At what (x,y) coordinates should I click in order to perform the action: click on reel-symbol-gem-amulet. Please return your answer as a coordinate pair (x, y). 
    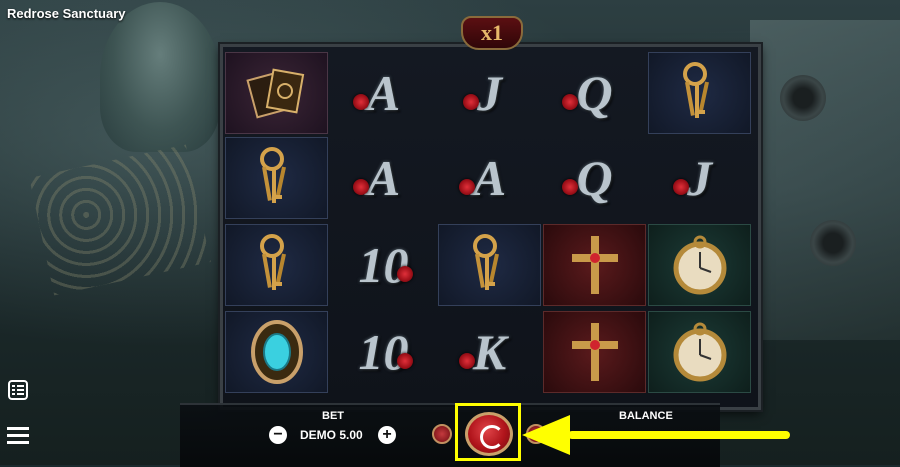
    Looking at the image, I should click on (276, 352).